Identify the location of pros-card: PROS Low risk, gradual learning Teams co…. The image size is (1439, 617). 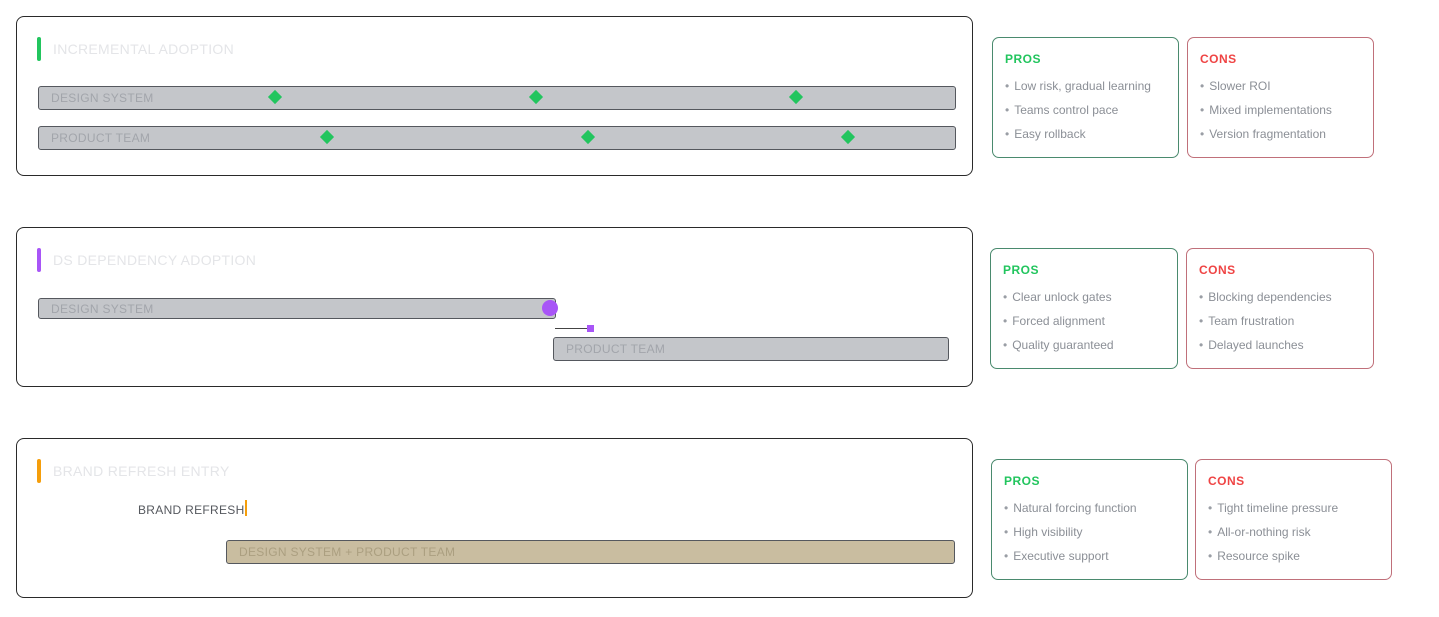
(1085, 97).